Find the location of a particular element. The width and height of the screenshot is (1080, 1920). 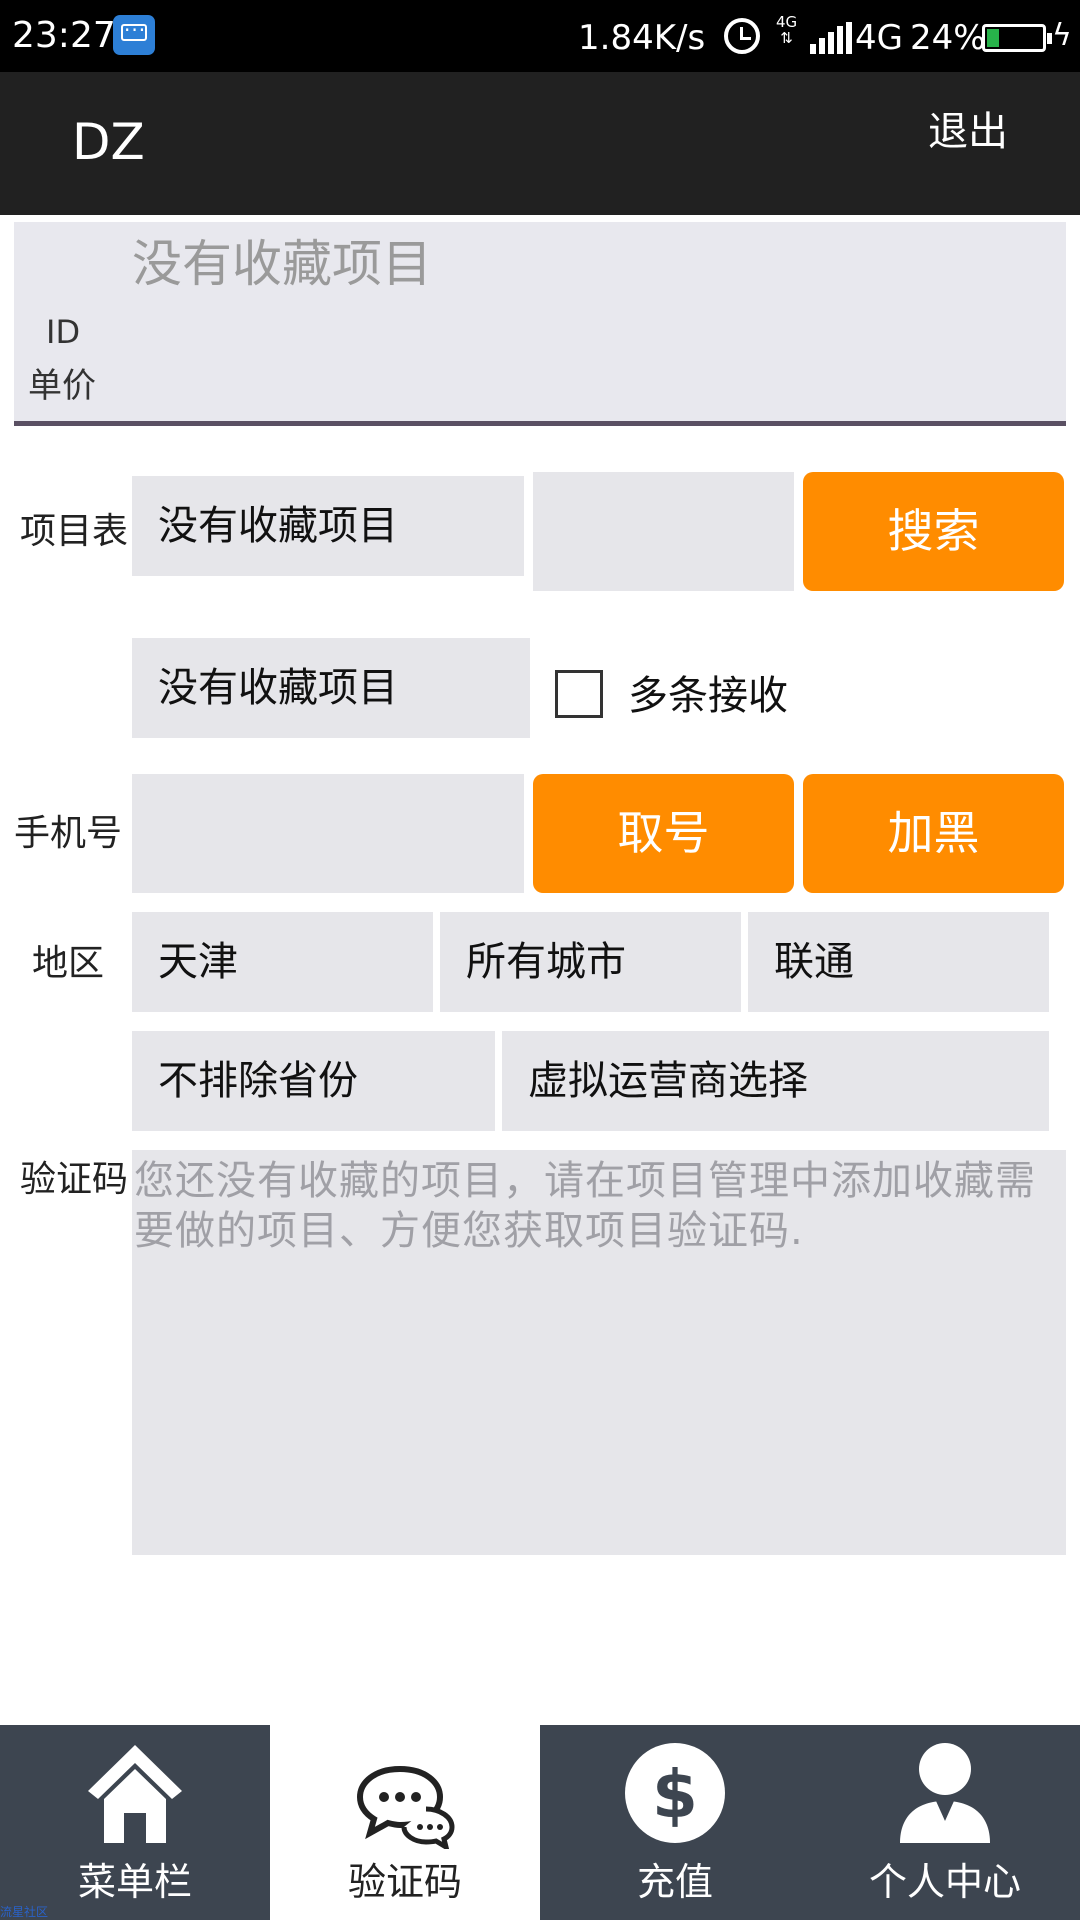

multi-receive-label: 多条接收 is located at coordinates (708, 696).